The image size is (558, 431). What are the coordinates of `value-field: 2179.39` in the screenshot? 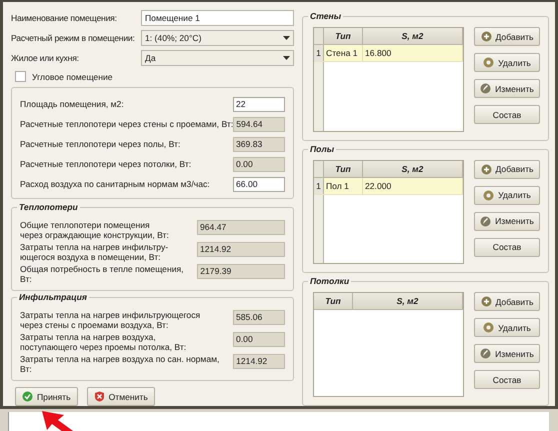 It's located at (241, 271).